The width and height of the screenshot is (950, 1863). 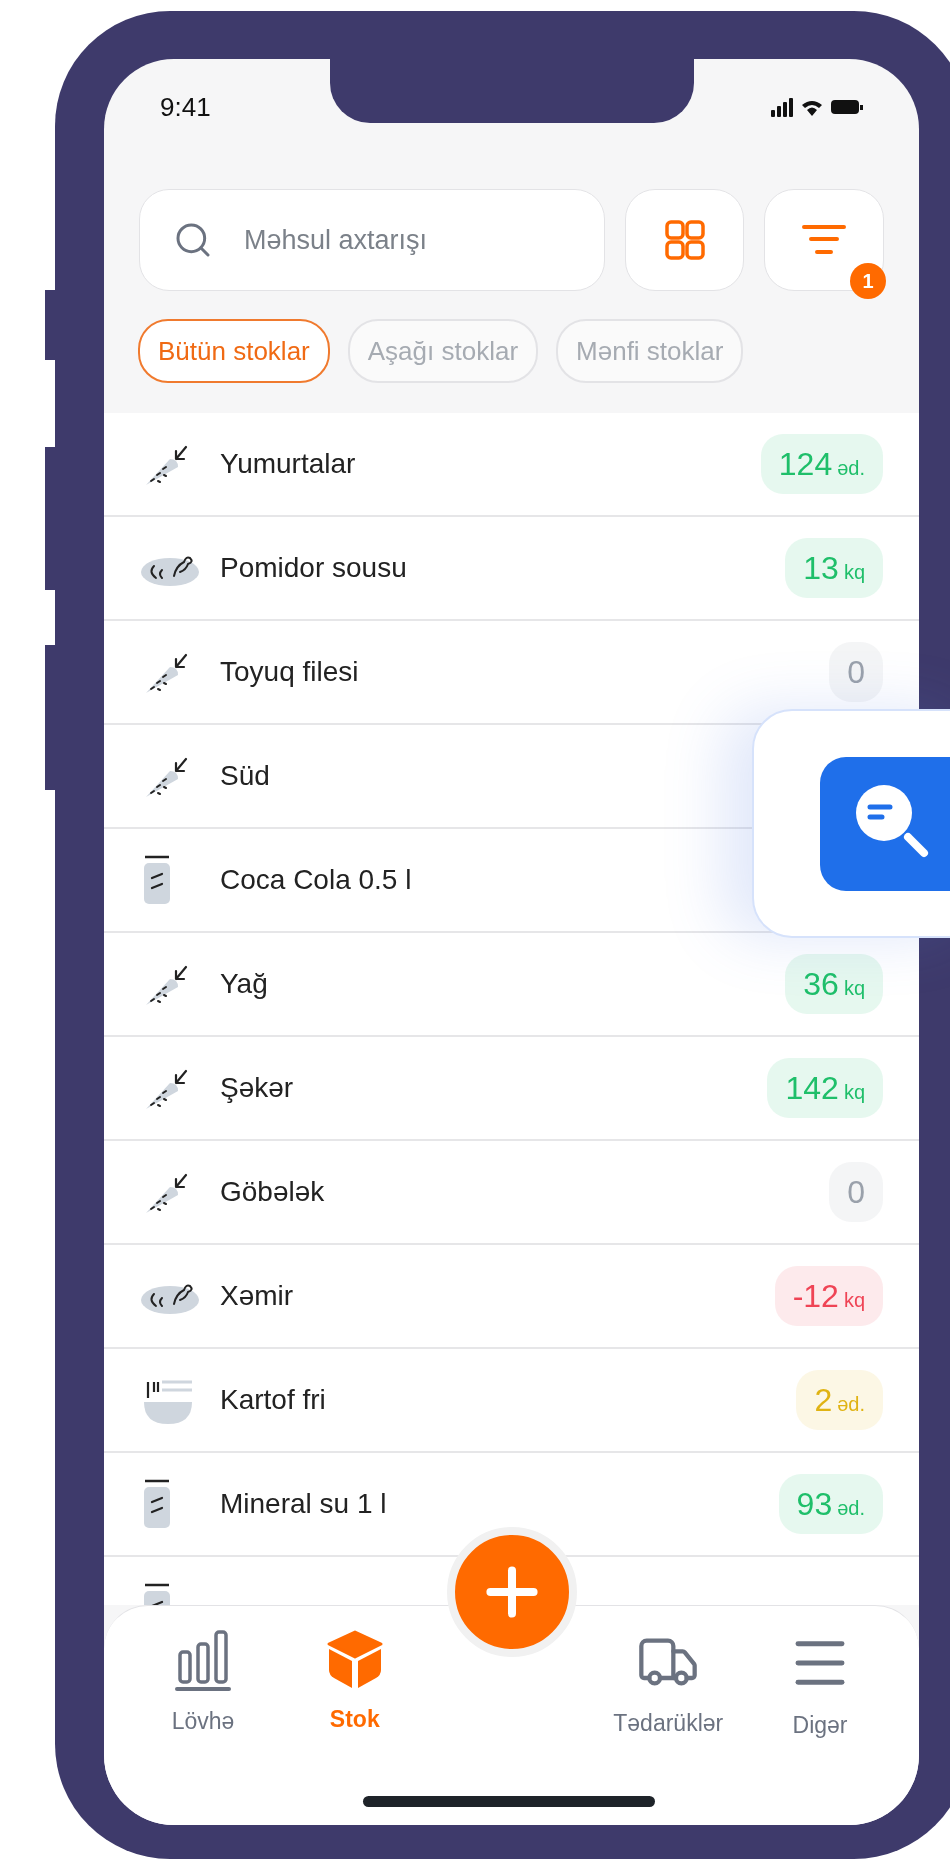 What do you see at coordinates (668, 1685) in the screenshot?
I see `nav-tab: Tədarüklər` at bounding box center [668, 1685].